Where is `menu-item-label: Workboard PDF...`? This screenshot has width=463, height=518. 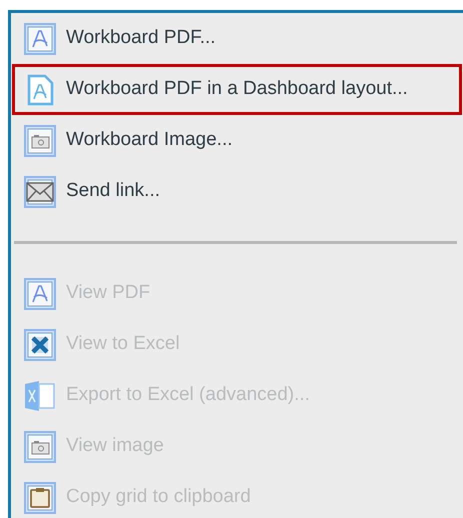 menu-item-label: Workboard PDF... is located at coordinates (141, 38).